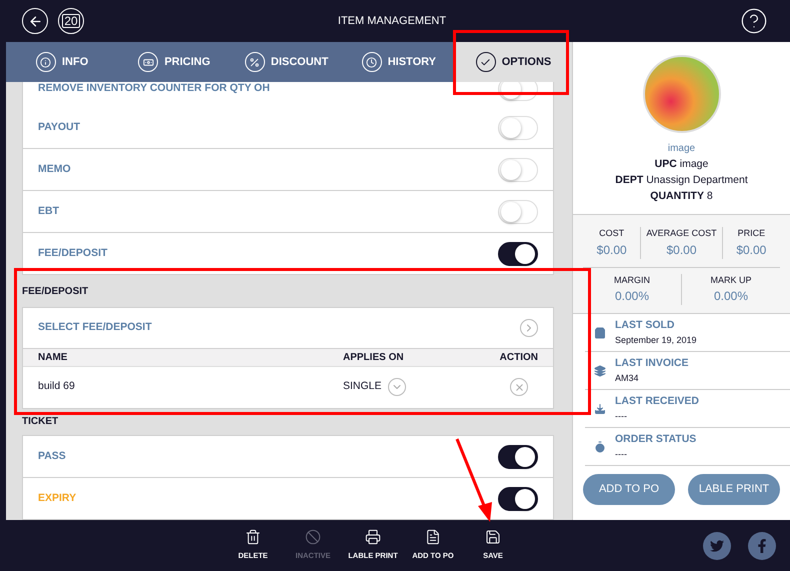 This screenshot has width=790, height=571. What do you see at coordinates (392, 21) in the screenshot?
I see `window-title: ITEM MANAGEMENT` at bounding box center [392, 21].